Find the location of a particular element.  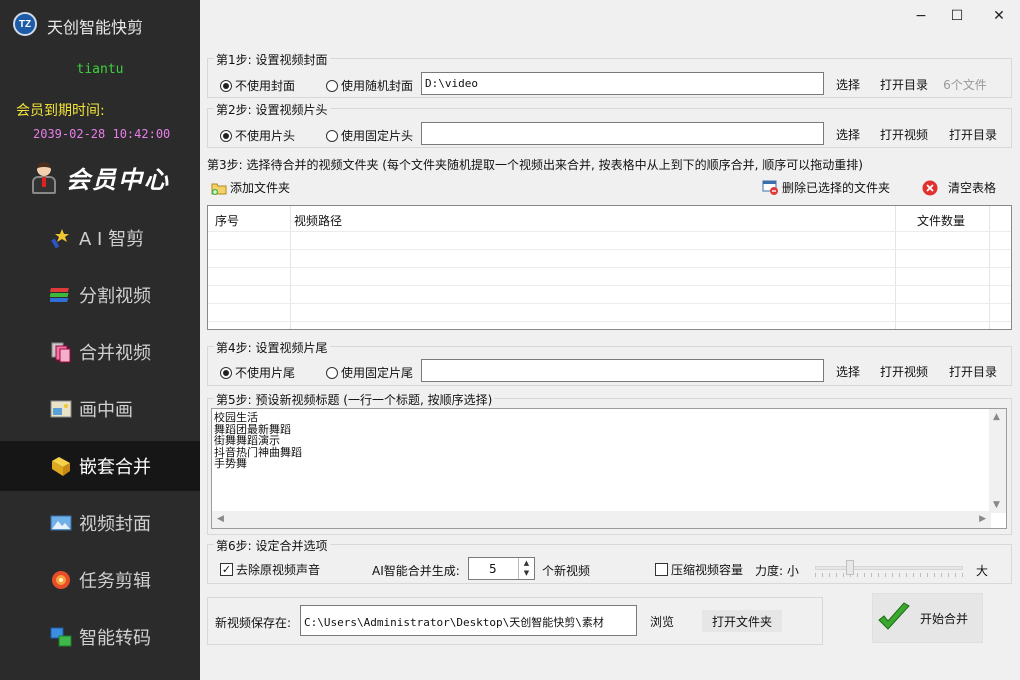

column-header-file-count: 文件数量 is located at coordinates (941, 220).